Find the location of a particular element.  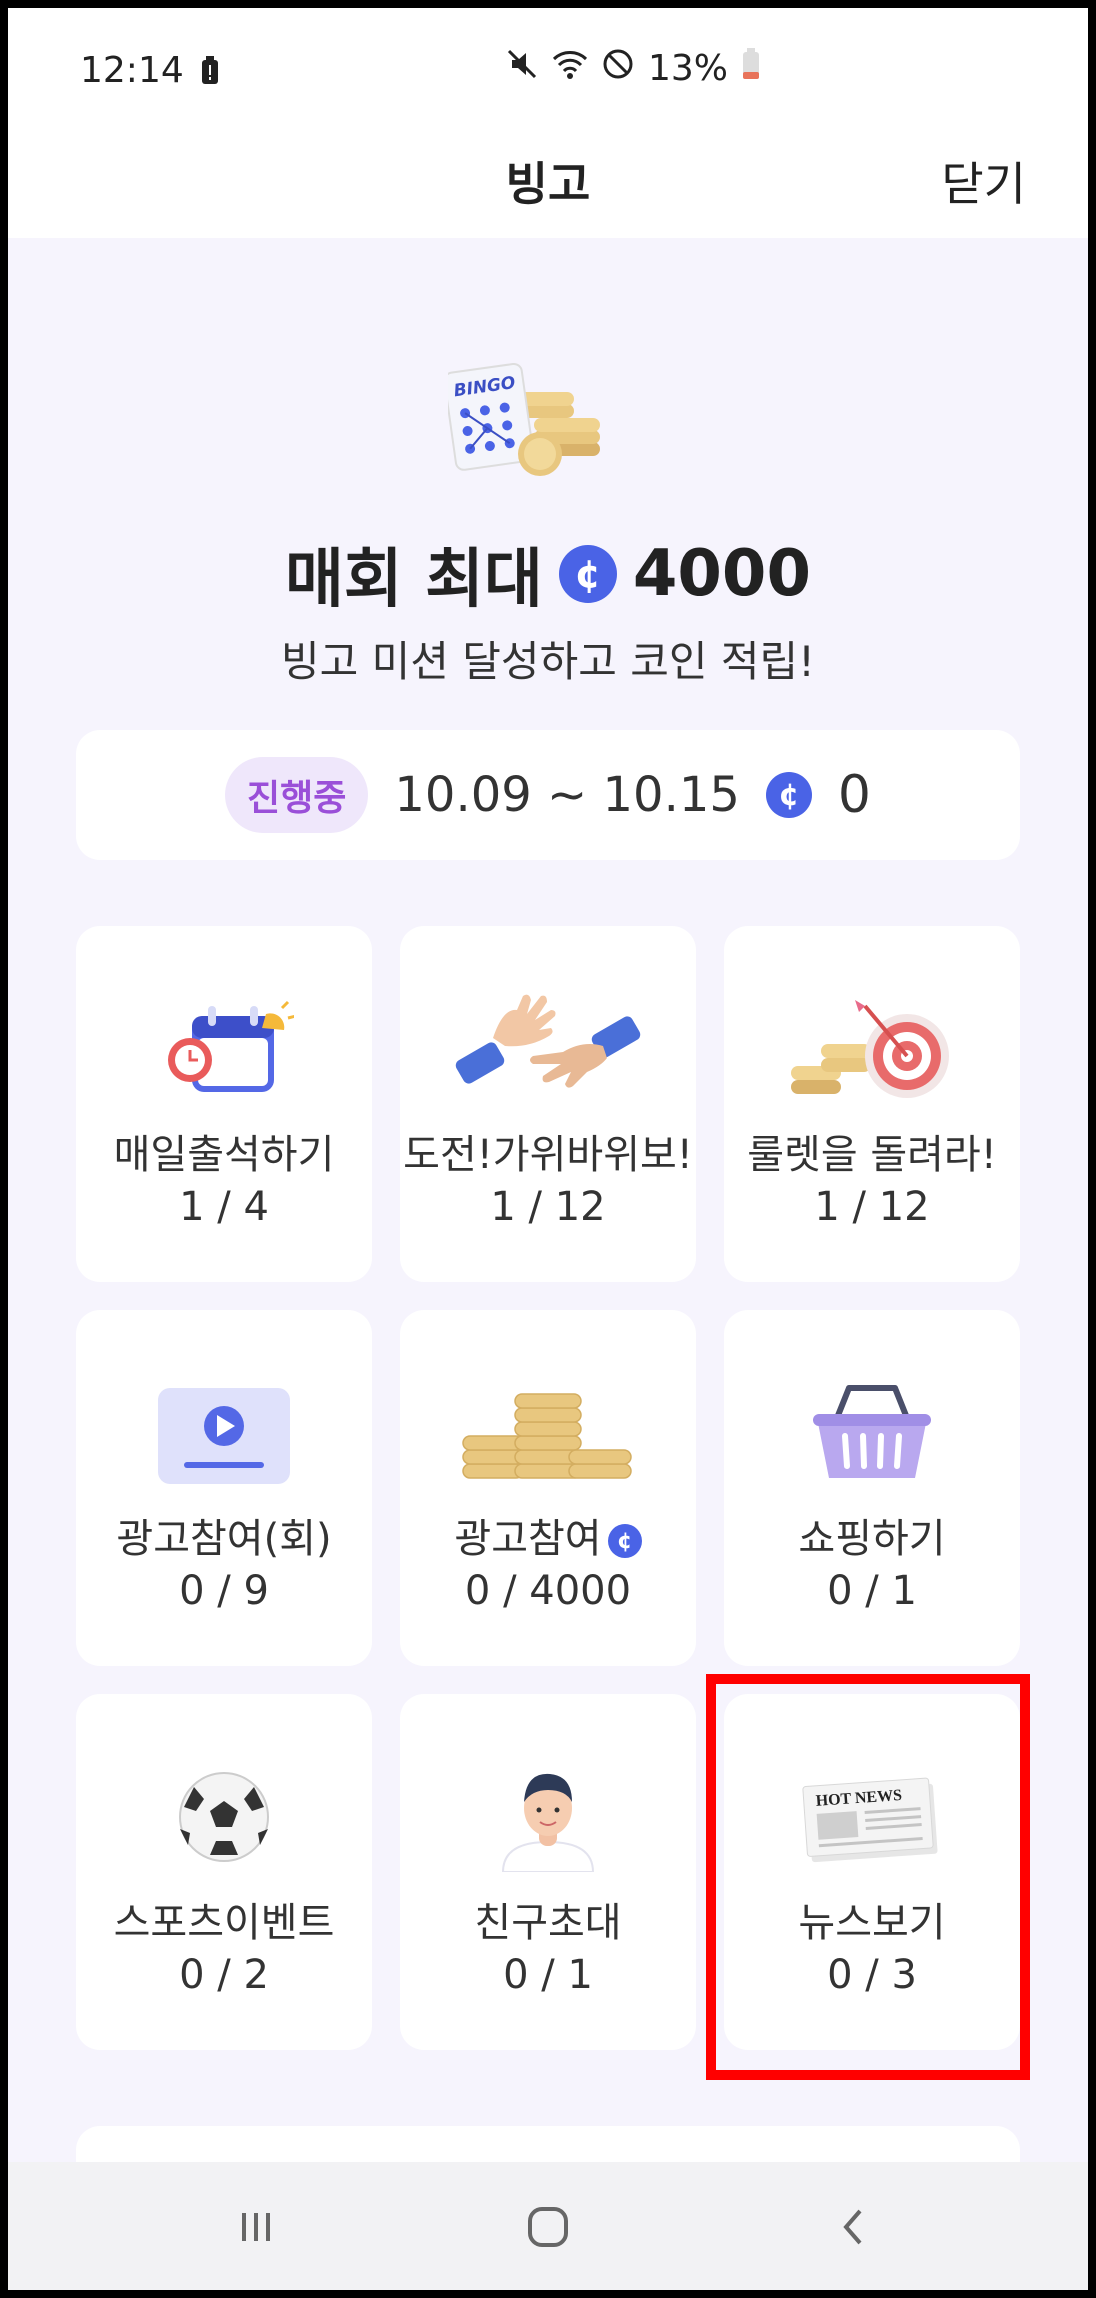

back-icon is located at coordinates (852, 2227).